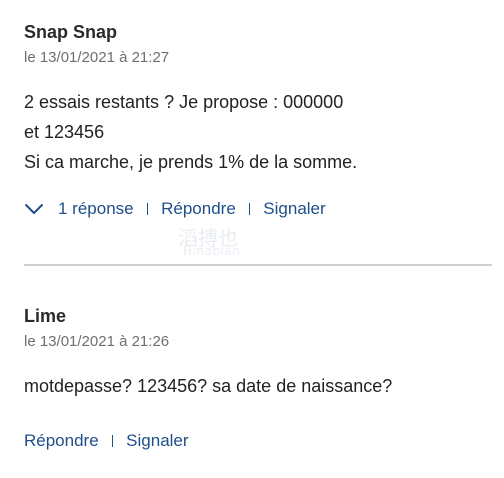  What do you see at coordinates (64, 132) in the screenshot?
I see `comment-line: et 123456` at bounding box center [64, 132].